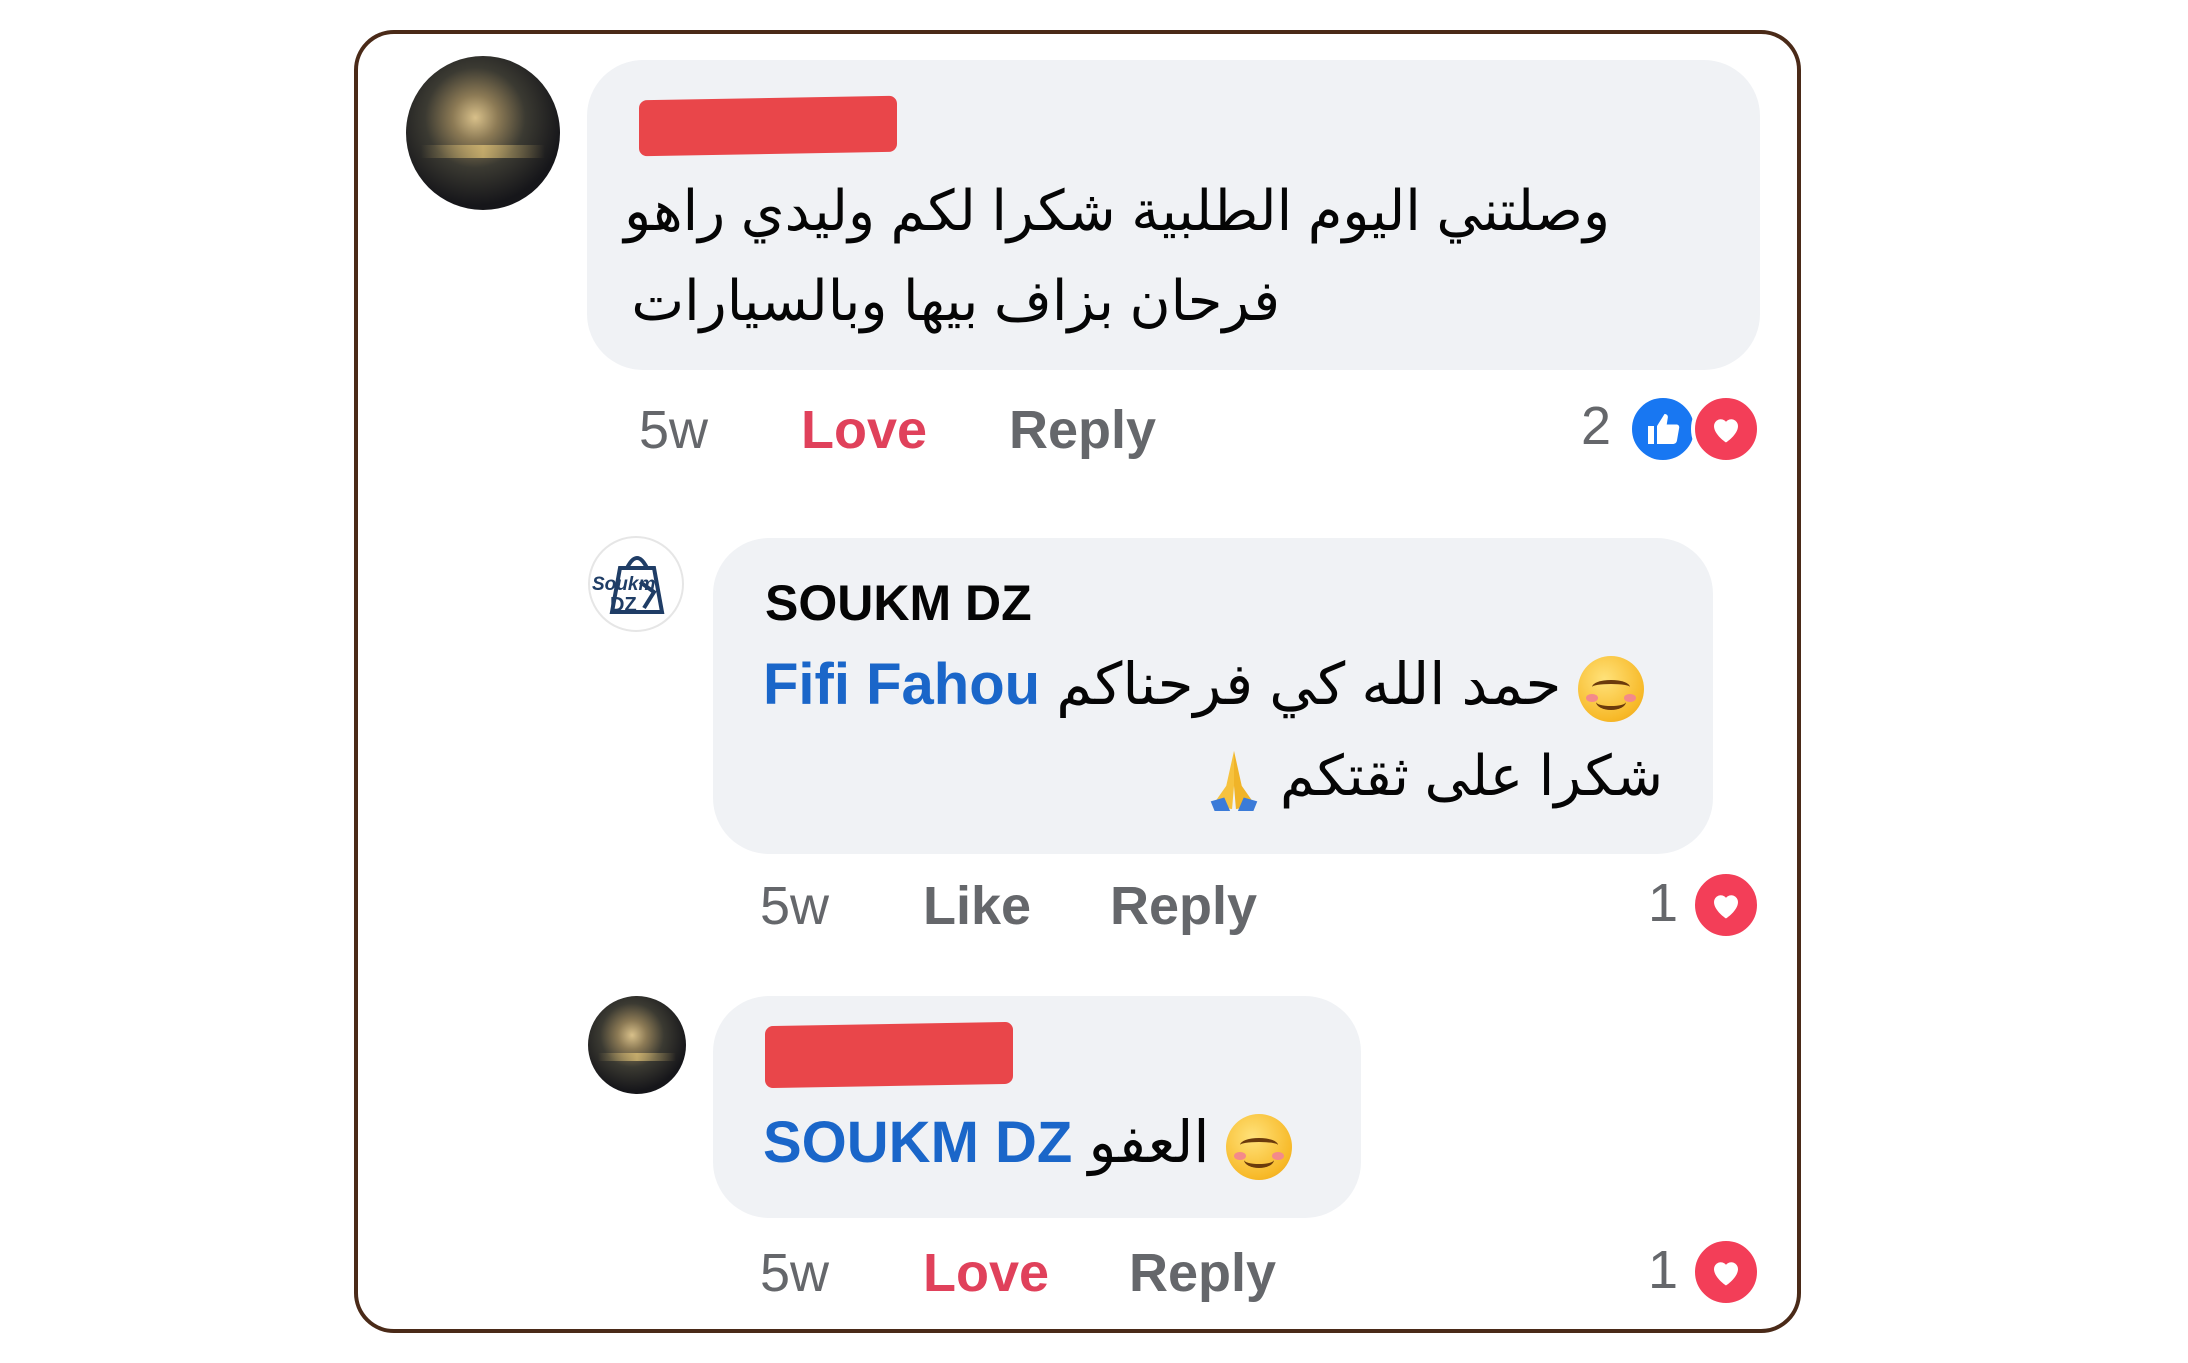 The width and height of the screenshot is (2188, 1363). Describe the element at coordinates (1663, 429) in the screenshot. I see `like-icon` at that location.